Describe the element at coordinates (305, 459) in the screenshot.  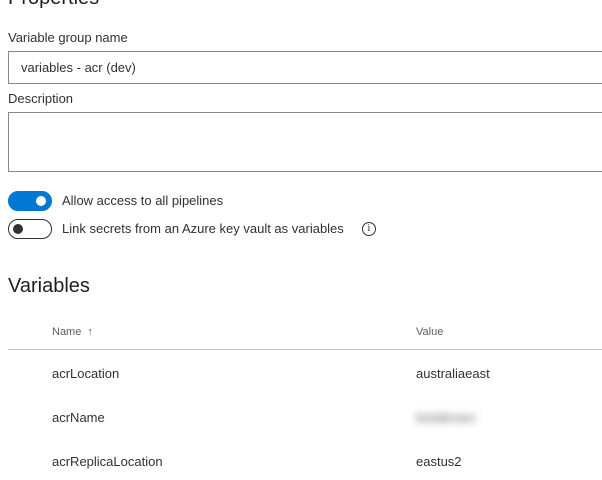
I see `table-row: acrReplicaLocation eastus2` at that location.